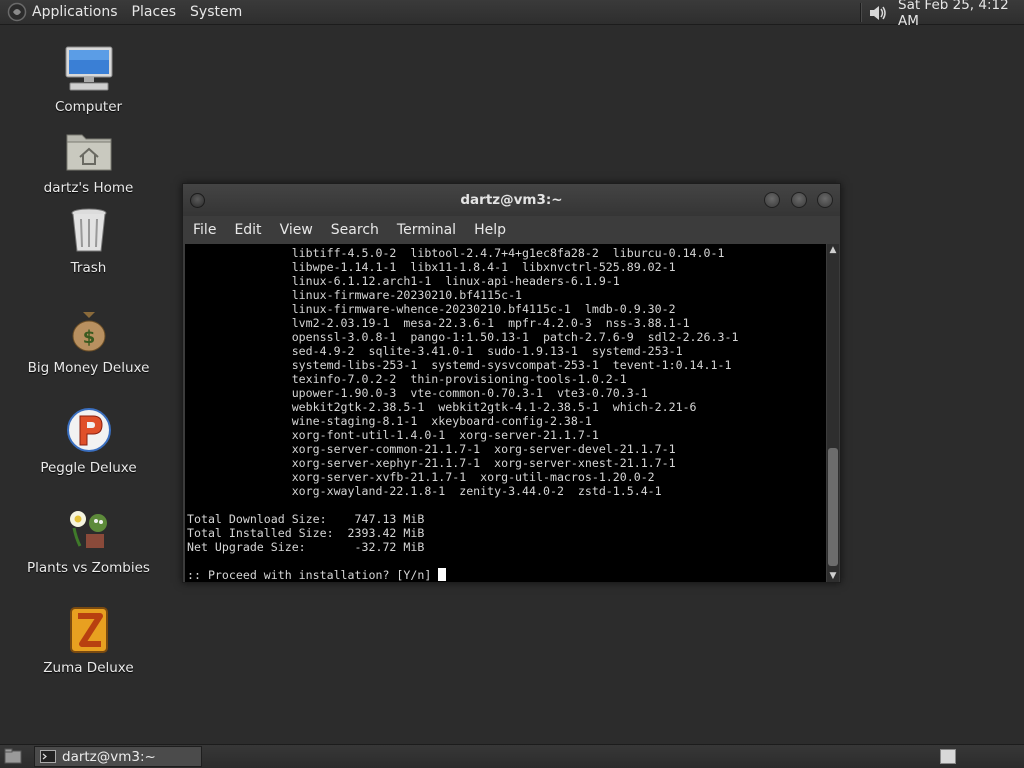 This screenshot has height=768, width=1024. I want to click on close-button, so click(825, 200).